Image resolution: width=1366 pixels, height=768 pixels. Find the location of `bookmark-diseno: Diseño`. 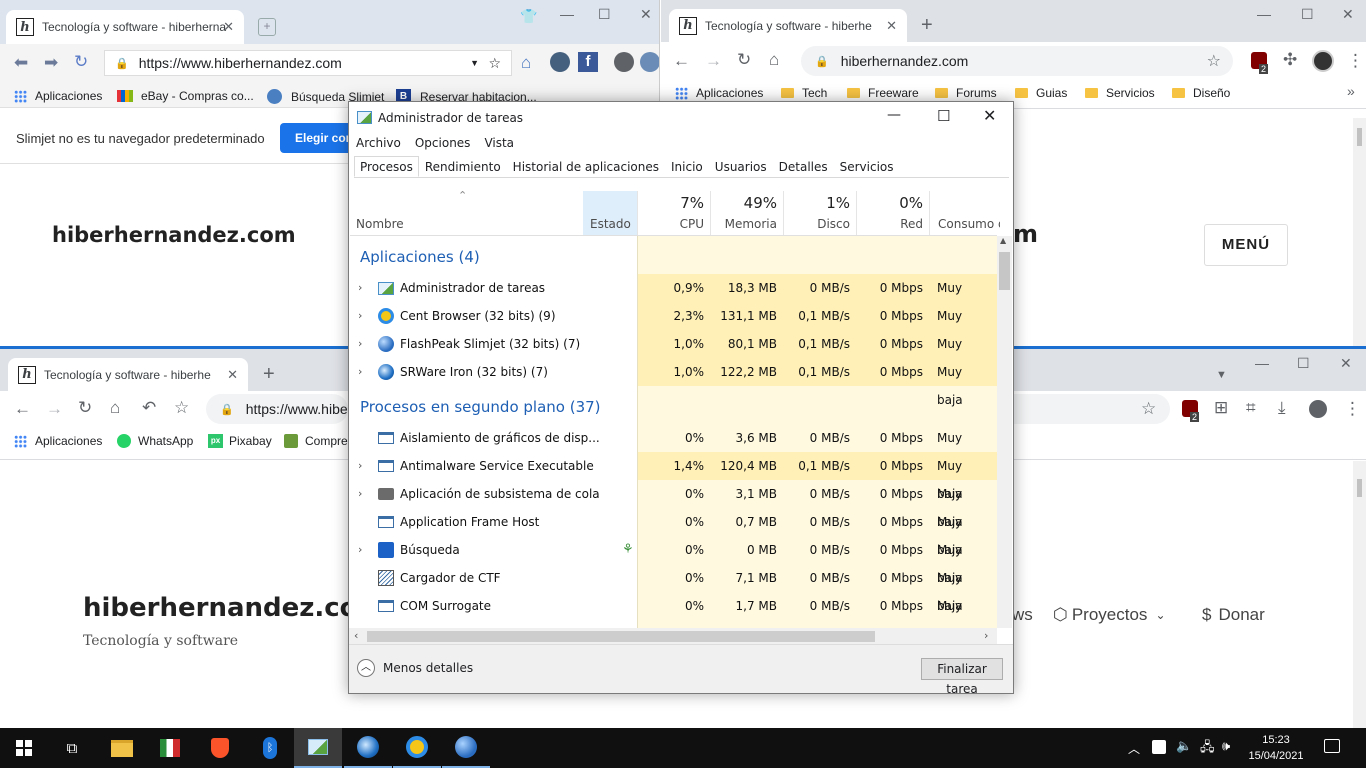

bookmark-diseno: Diseño is located at coordinates (1201, 93).